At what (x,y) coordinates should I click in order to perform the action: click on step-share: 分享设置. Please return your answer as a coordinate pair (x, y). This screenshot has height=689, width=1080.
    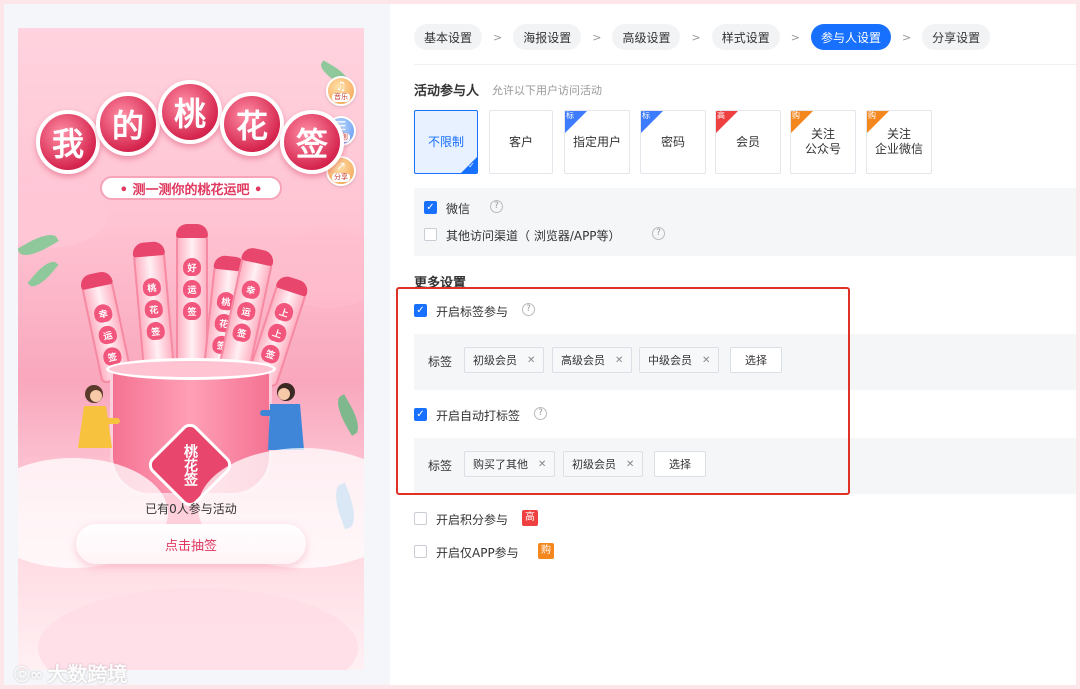
    Looking at the image, I should click on (956, 37).